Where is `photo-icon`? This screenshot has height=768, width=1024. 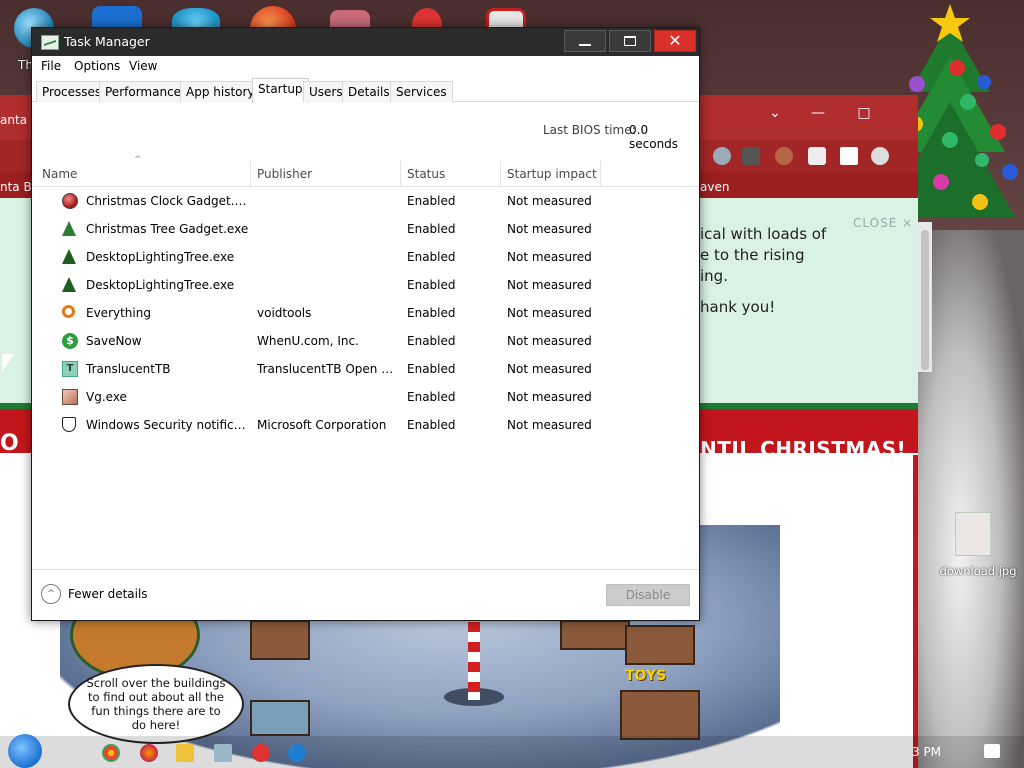
photo-icon is located at coordinates (70, 397).